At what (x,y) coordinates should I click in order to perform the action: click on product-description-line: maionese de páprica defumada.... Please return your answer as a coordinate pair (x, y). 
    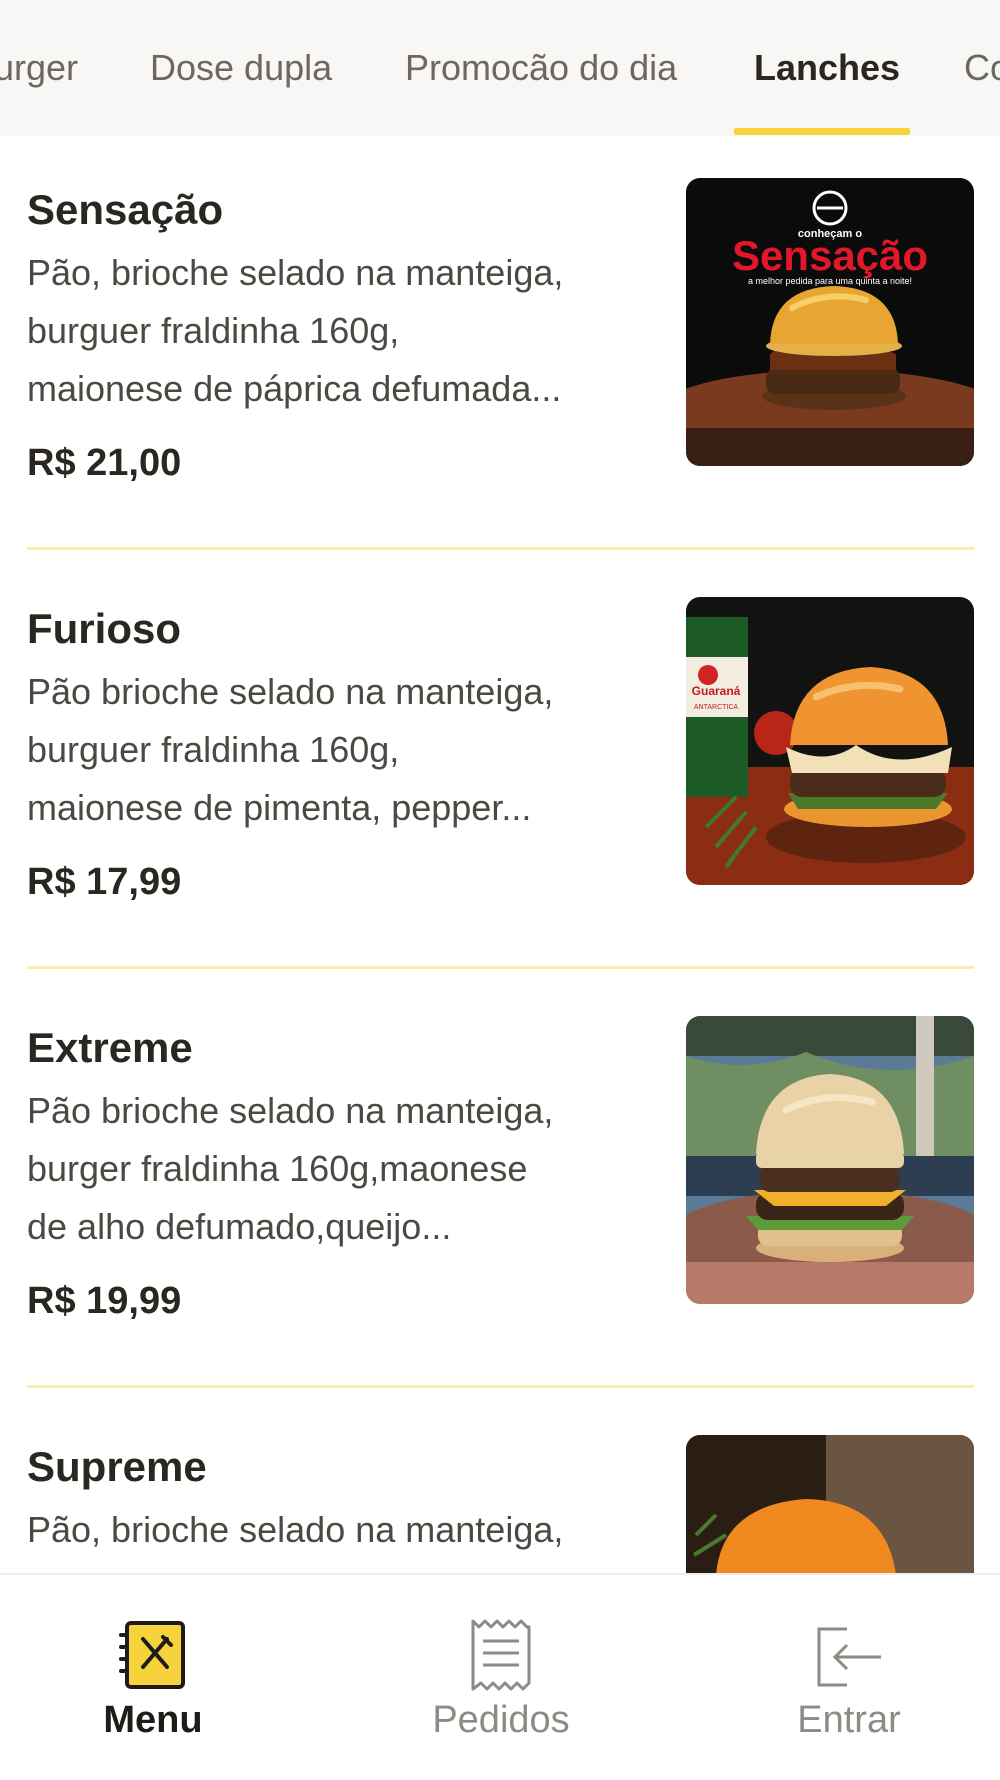
    Looking at the image, I should click on (294, 388).